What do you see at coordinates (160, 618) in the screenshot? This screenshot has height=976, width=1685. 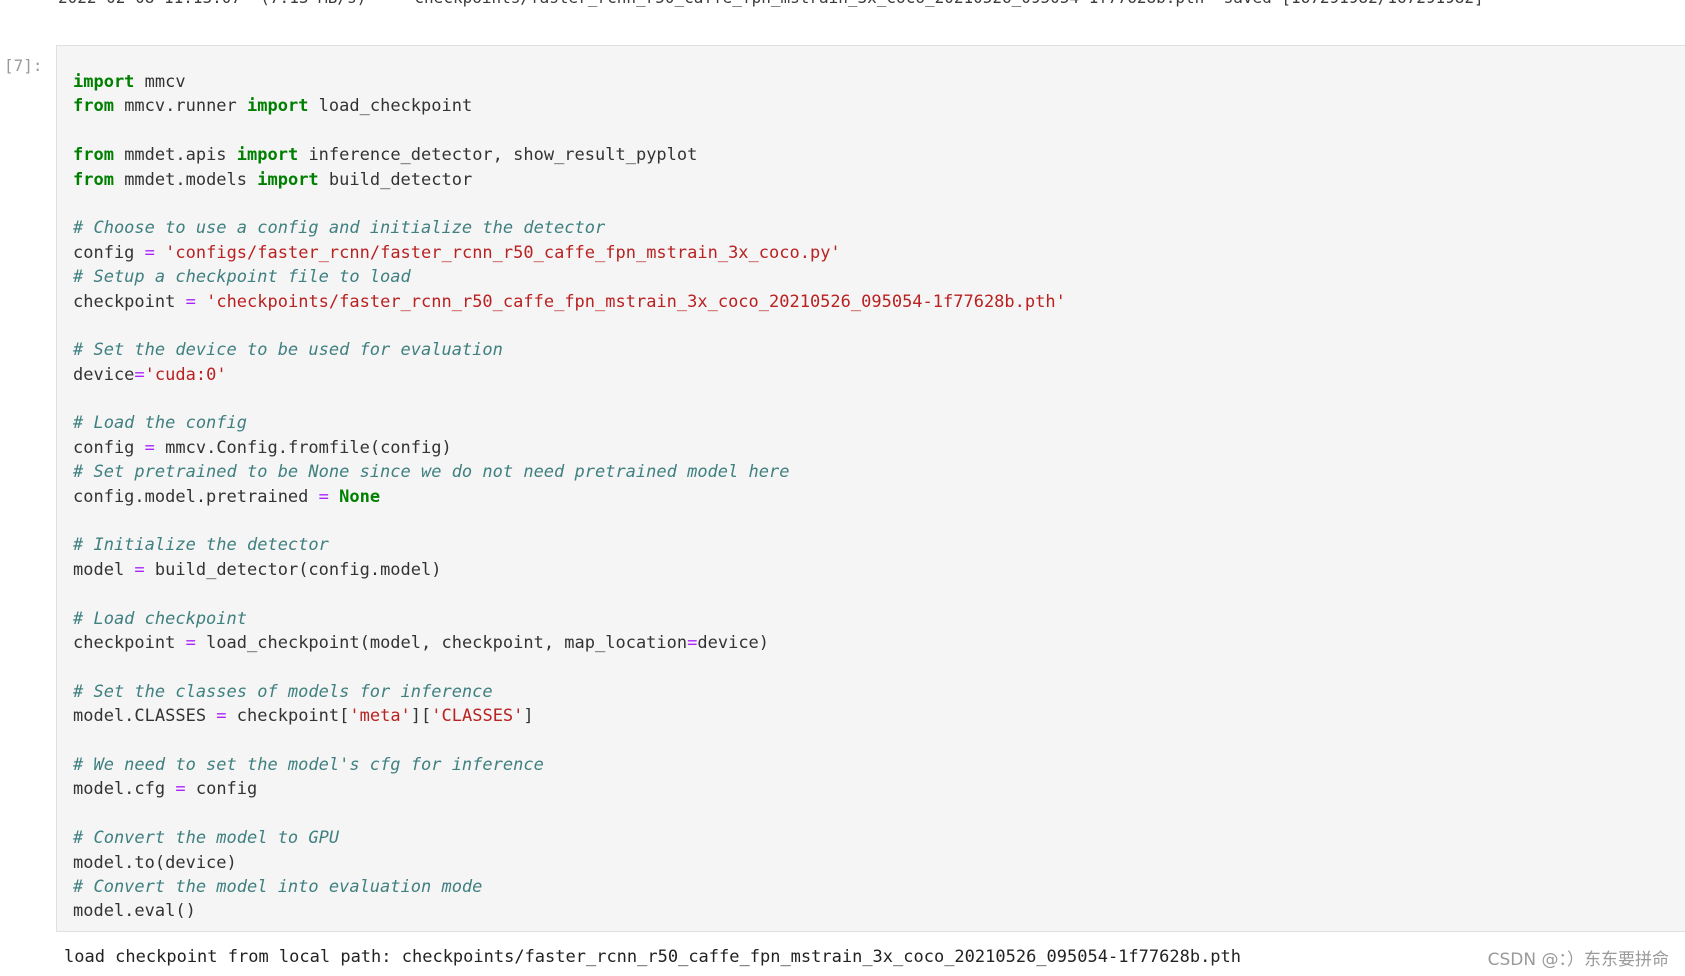 I see `code-token: # Load checkpoint` at bounding box center [160, 618].